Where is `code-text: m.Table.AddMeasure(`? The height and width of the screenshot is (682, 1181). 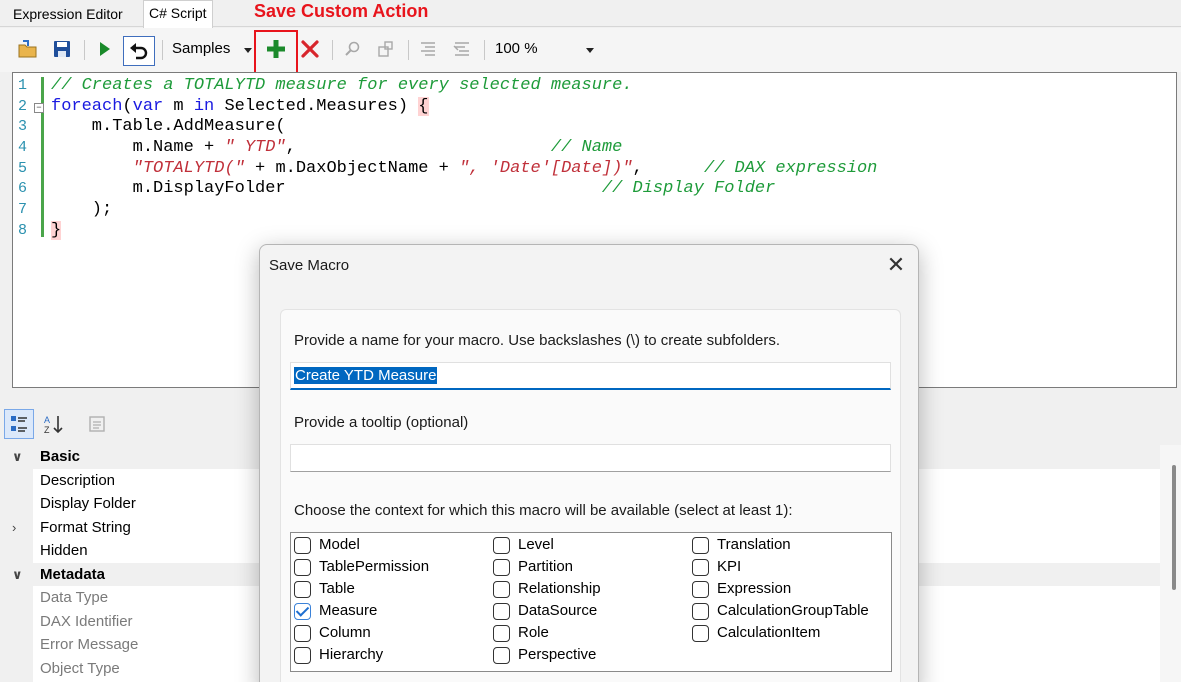 code-text: m.Table.AddMeasure( is located at coordinates (168, 127).